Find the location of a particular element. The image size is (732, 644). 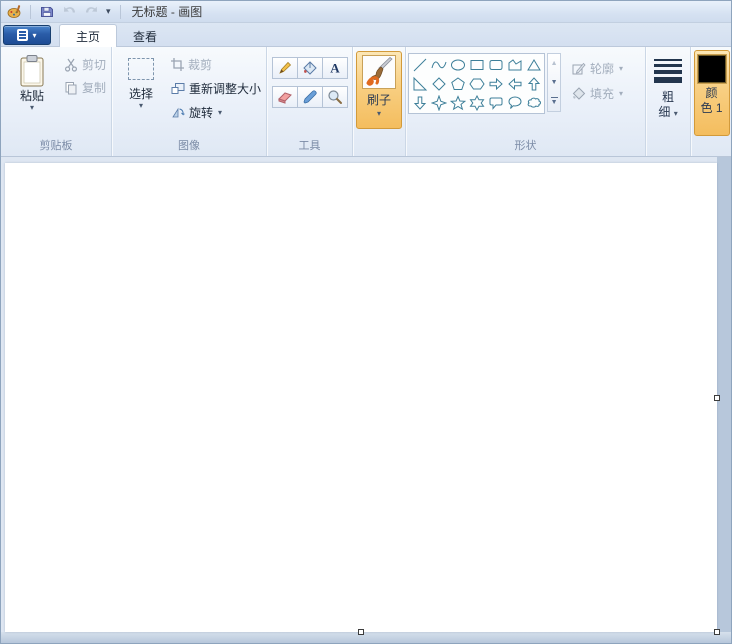

color-picker-tool-button is located at coordinates (310, 97).